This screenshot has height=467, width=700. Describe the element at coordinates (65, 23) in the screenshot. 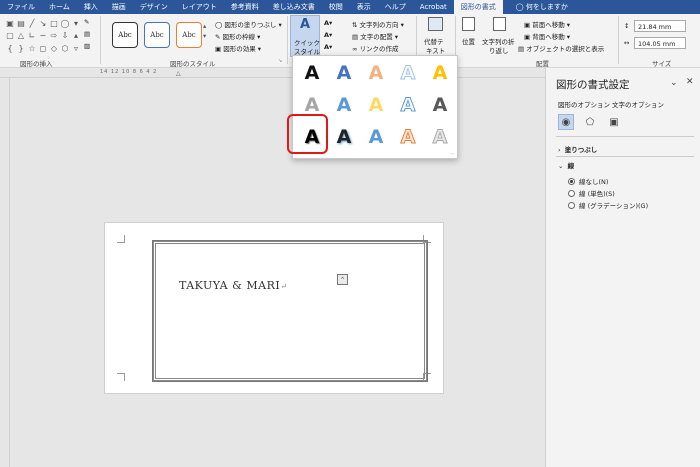

I see `oval-shape-icon: ◯` at that location.